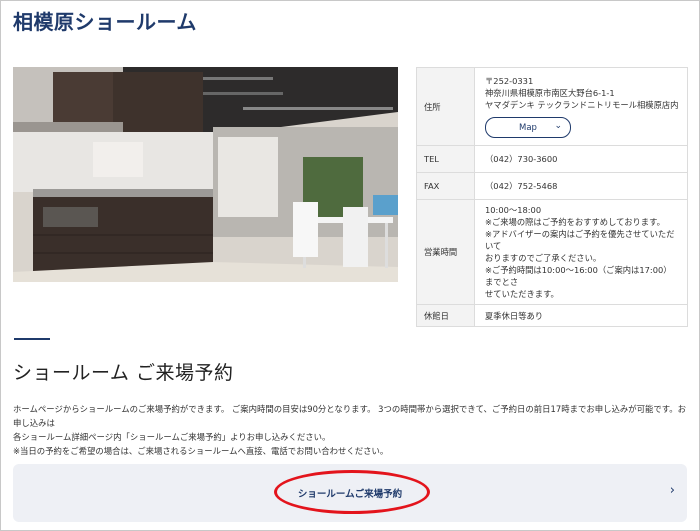 Image resolution: width=700 pixels, height=531 pixels. Describe the element at coordinates (352, 492) in the screenshot. I see `highlight-circle` at that location.